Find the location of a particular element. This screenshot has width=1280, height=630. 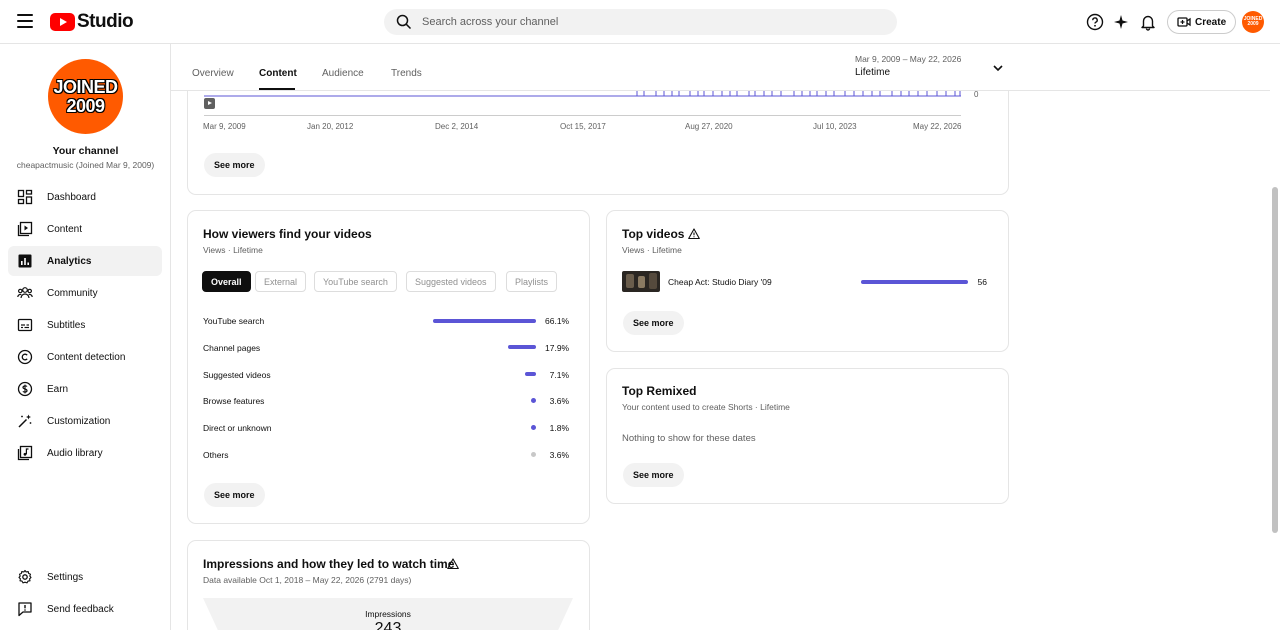

date-range-dates: Mar 9, 2009 – May 22, 2026 is located at coordinates (908, 59).